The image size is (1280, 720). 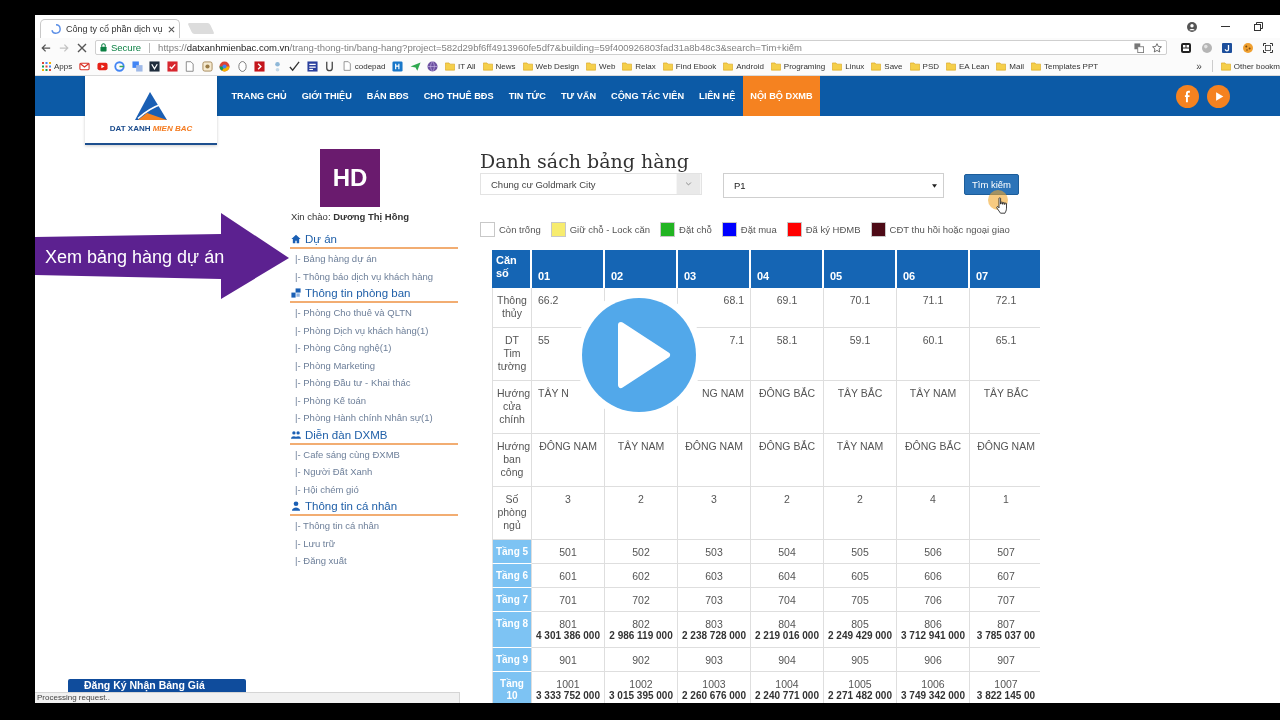 What do you see at coordinates (327, 96) in the screenshot?
I see `nav-link: GIỚI THIỆU` at bounding box center [327, 96].